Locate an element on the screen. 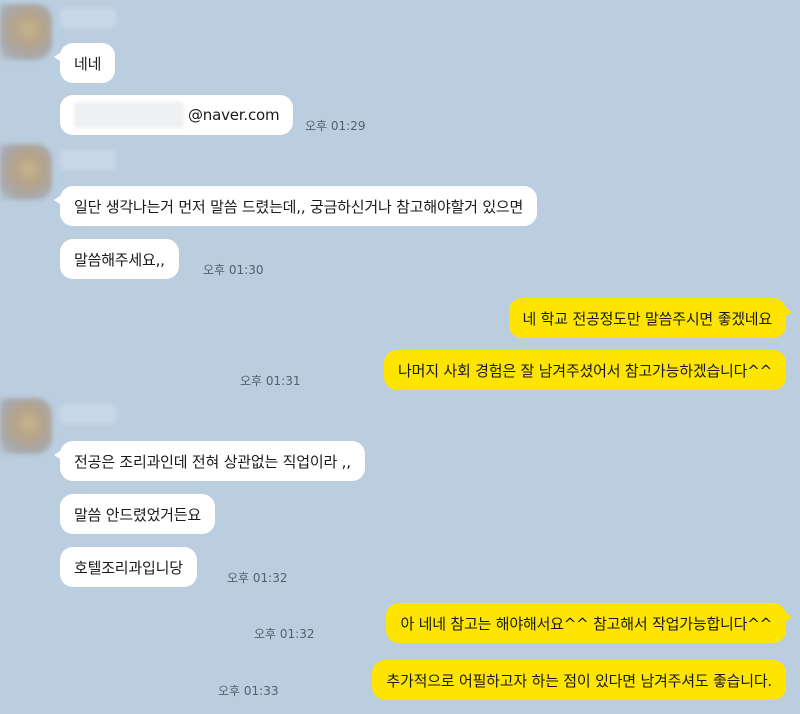 The width and height of the screenshot is (800, 714). message-text: 말씀해주세요,, is located at coordinates (119, 259).